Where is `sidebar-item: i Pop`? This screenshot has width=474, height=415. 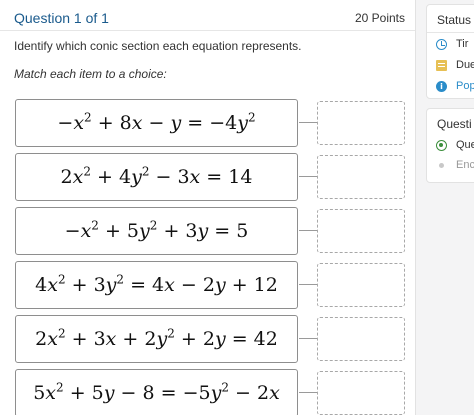
sidebar-item: i Pop is located at coordinates (455, 86).